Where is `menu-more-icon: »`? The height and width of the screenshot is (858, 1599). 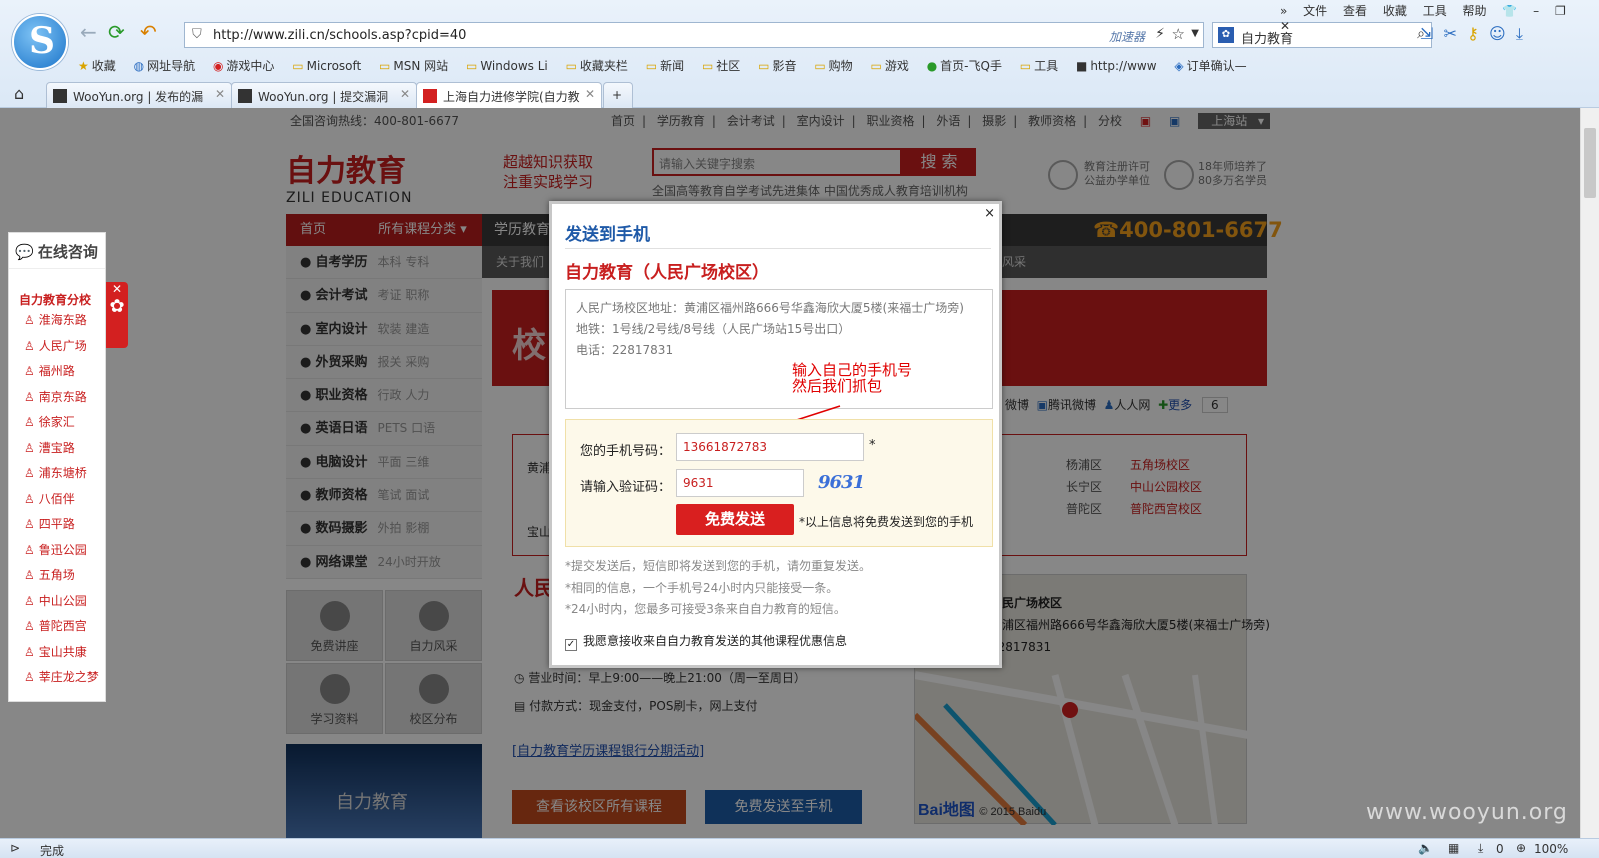
menu-more-icon: » is located at coordinates (1283, 11).